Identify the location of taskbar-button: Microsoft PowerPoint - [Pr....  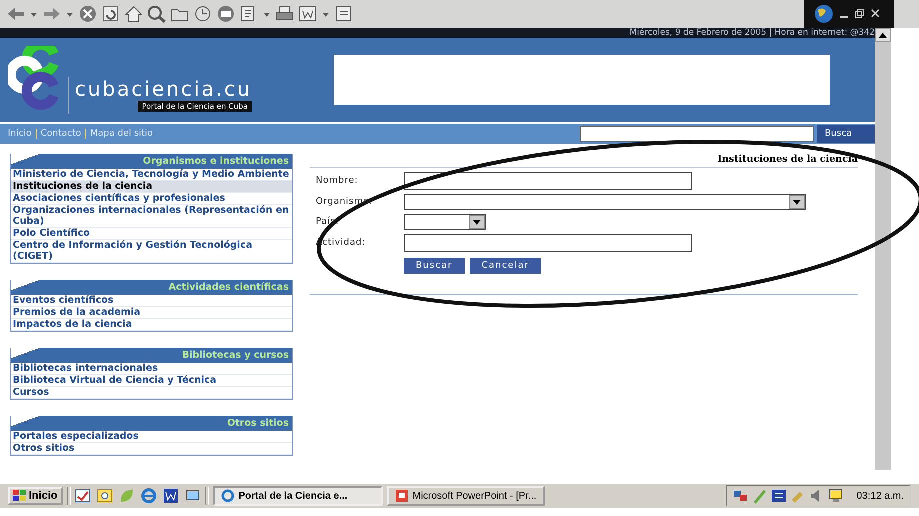
(465, 496).